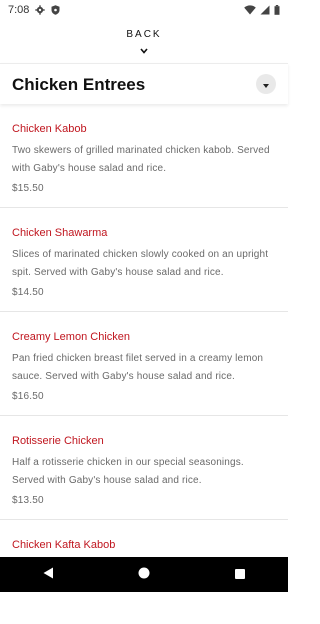  I want to click on chevron-down-icon, so click(144, 50).